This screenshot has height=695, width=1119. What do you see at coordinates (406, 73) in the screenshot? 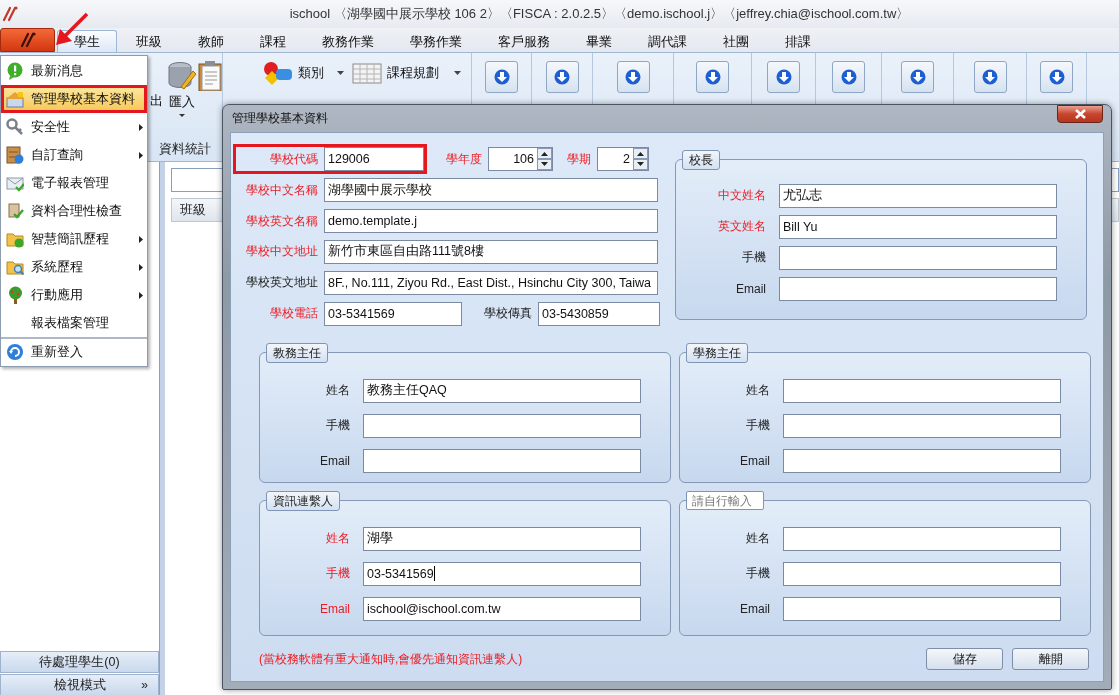
I see `ribbon-dropdown: 課程規劃` at bounding box center [406, 73].